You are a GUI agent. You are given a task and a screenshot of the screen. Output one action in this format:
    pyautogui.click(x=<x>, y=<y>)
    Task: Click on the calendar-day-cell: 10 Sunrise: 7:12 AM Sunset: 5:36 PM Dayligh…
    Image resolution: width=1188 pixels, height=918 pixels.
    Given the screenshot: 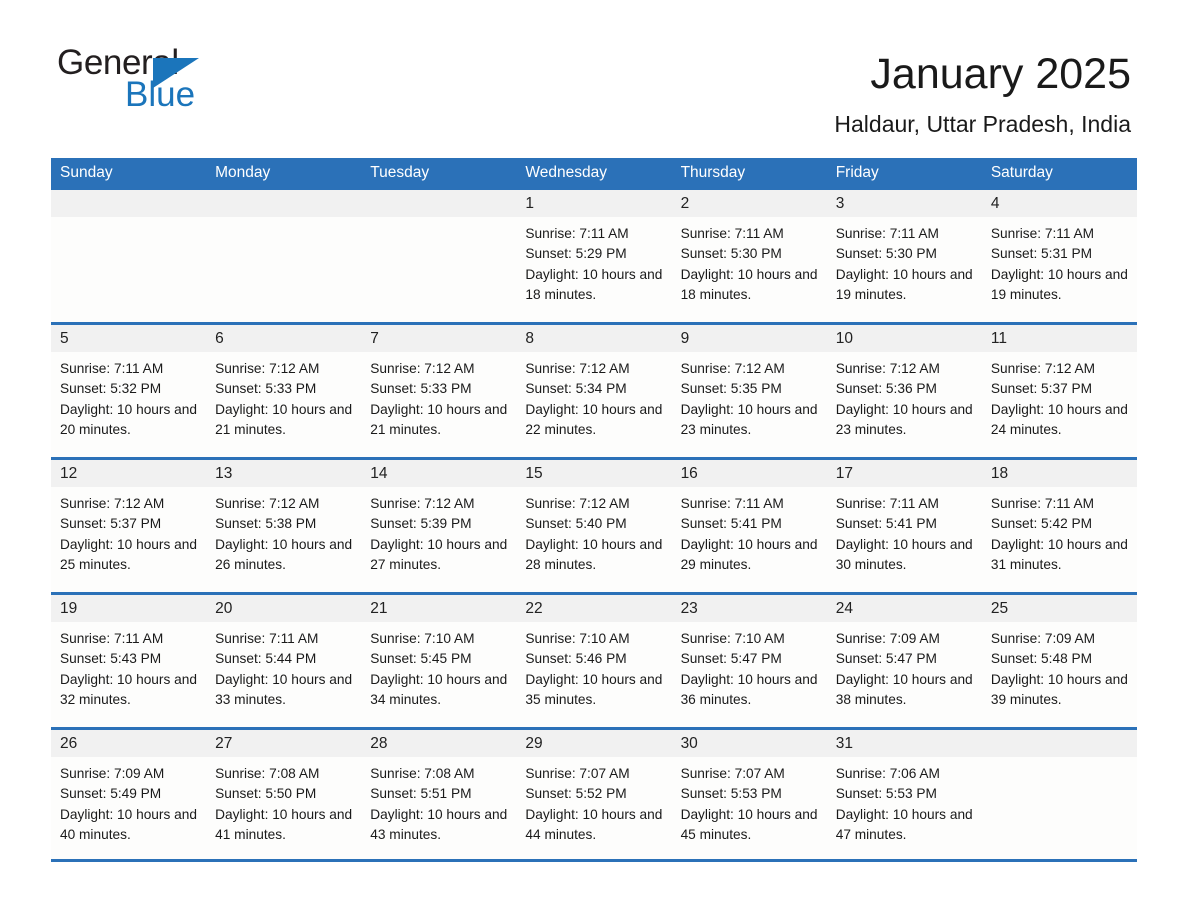 What is the action you would take?
    pyautogui.click(x=904, y=391)
    